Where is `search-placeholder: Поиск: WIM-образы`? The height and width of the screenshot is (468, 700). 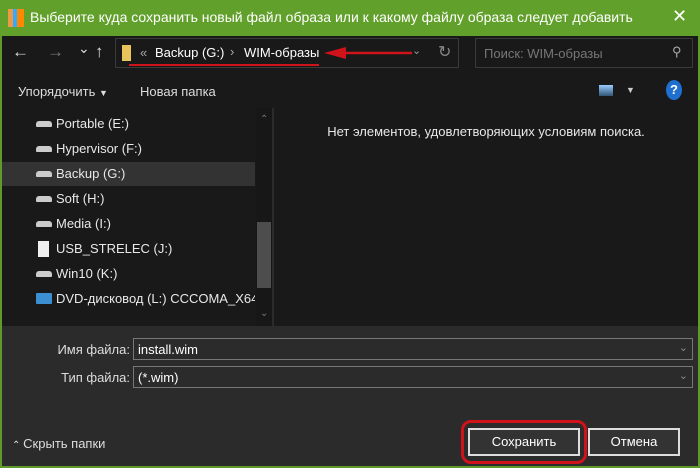 search-placeholder: Поиск: WIM-образы is located at coordinates (543, 53).